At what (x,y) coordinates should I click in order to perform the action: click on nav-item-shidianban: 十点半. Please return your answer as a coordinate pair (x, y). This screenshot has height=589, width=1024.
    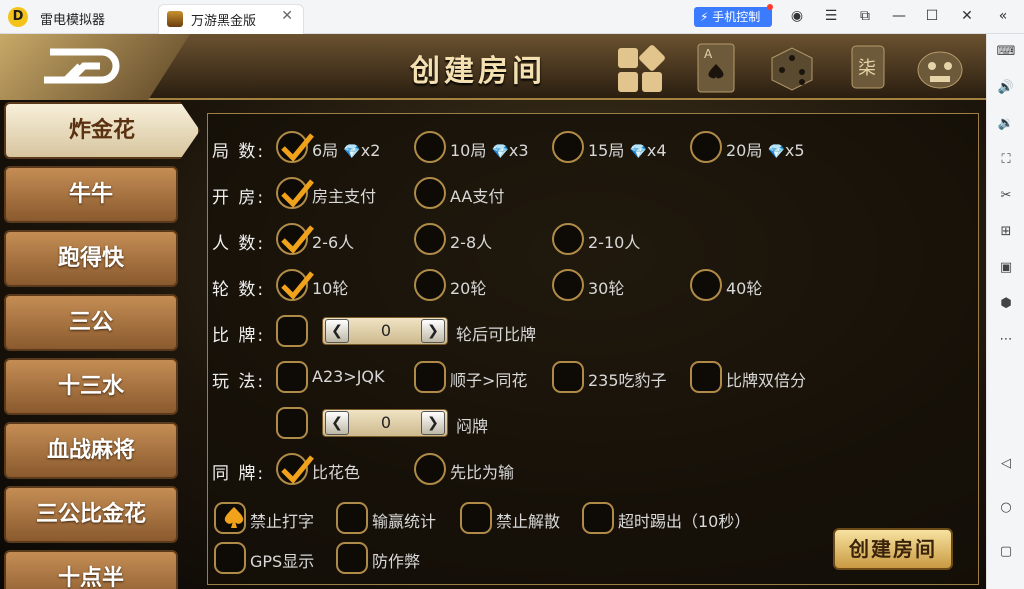
    Looking at the image, I should click on (91, 569).